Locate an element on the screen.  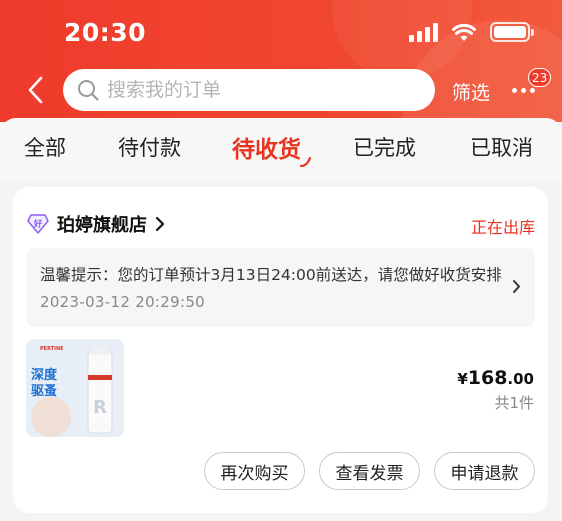
tab-cancelled: 已取消 is located at coordinates (501, 147).